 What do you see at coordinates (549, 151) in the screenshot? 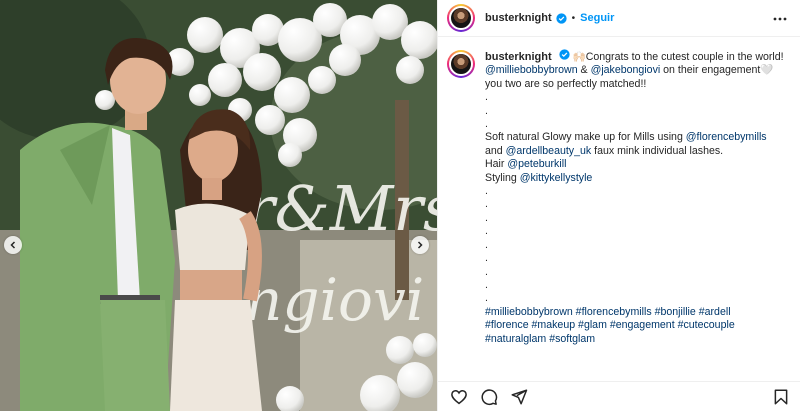
I see `mention-link: @ardellbeauty_uk` at bounding box center [549, 151].